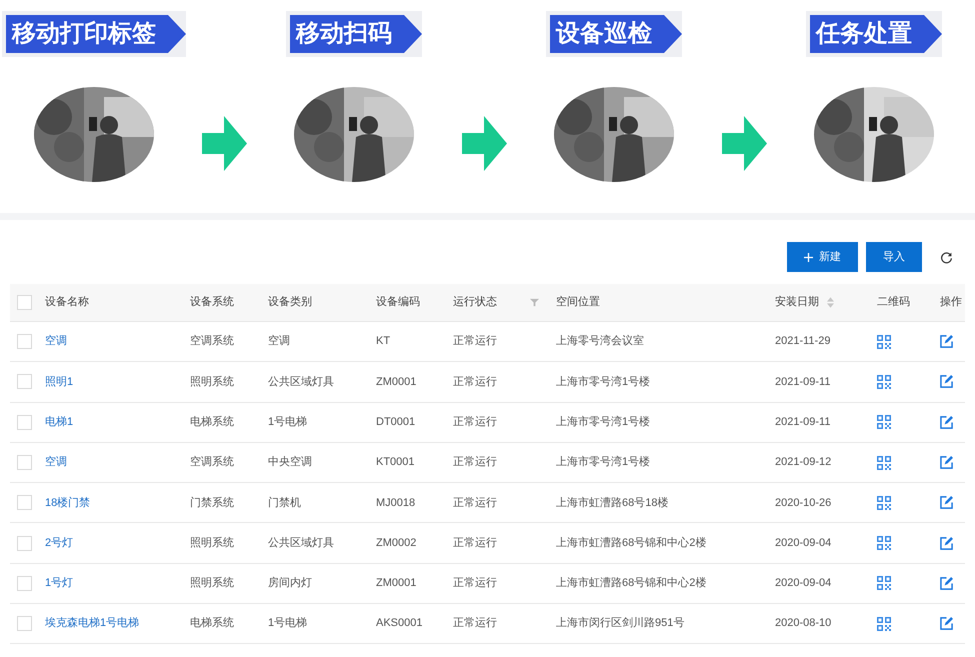 The image size is (975, 657). I want to click on table-cell-text: 2020-10-26, so click(803, 503).